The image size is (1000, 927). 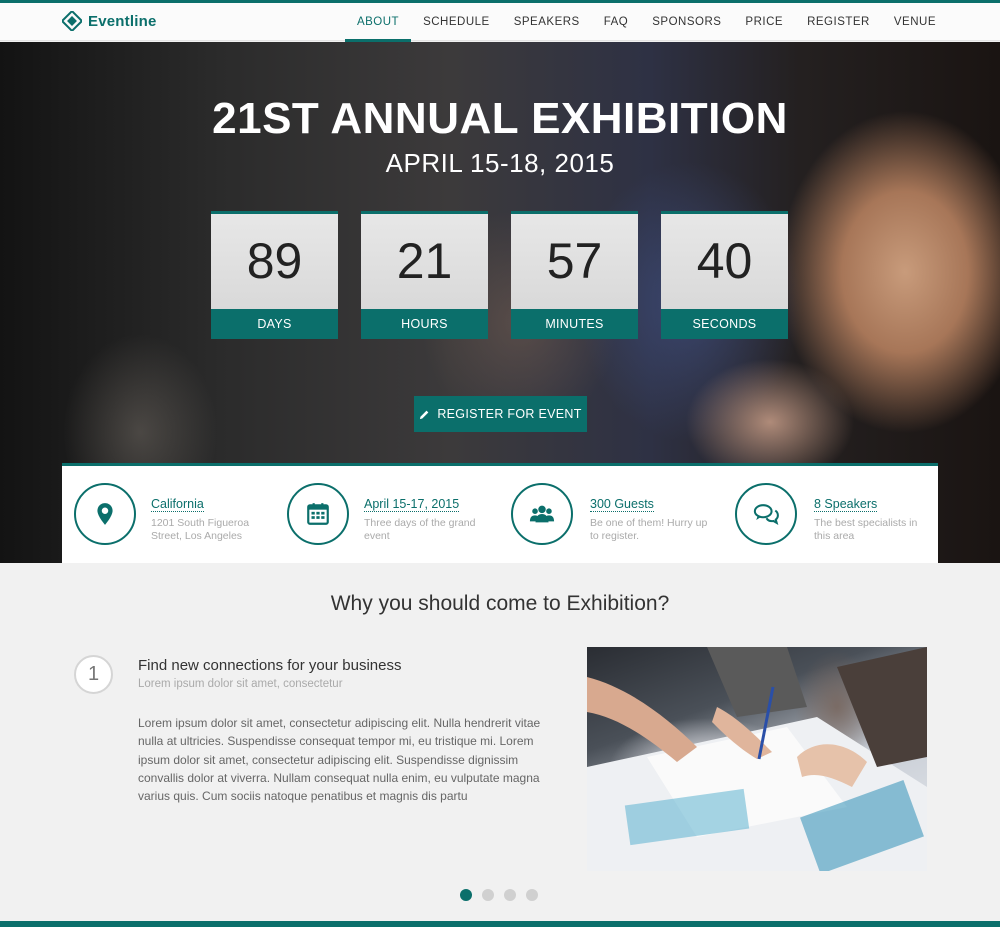 What do you see at coordinates (456, 22) in the screenshot?
I see `nav-item-schedule: SCHEDULE` at bounding box center [456, 22].